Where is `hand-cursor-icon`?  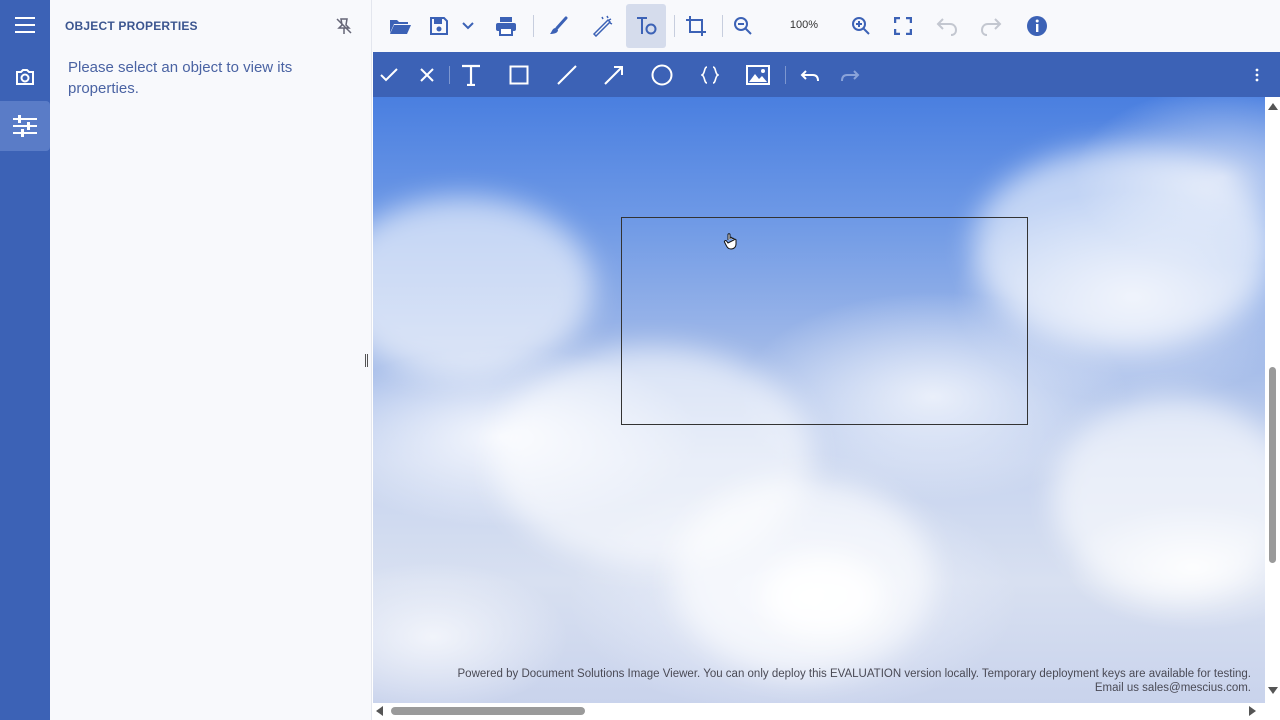
hand-cursor-icon is located at coordinates (730, 241).